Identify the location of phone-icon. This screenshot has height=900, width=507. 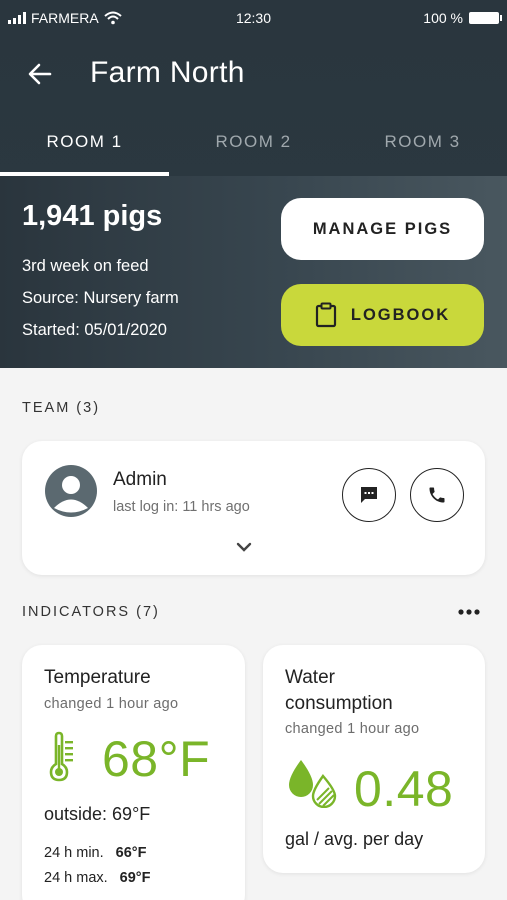
(437, 495).